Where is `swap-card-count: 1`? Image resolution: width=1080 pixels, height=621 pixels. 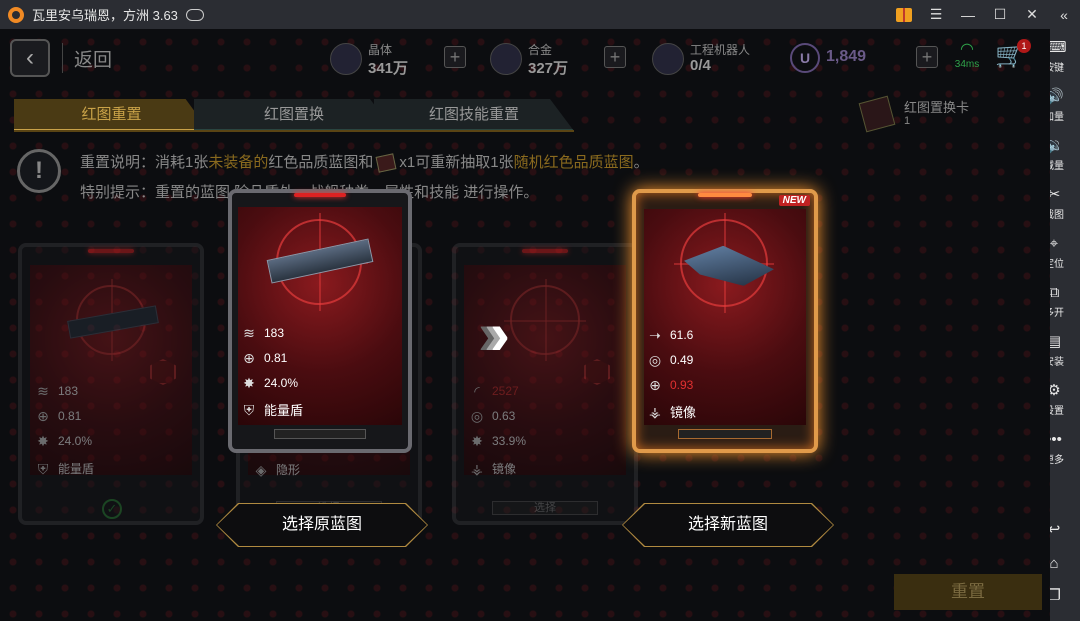
swap-card-count: 1 is located at coordinates (907, 121).